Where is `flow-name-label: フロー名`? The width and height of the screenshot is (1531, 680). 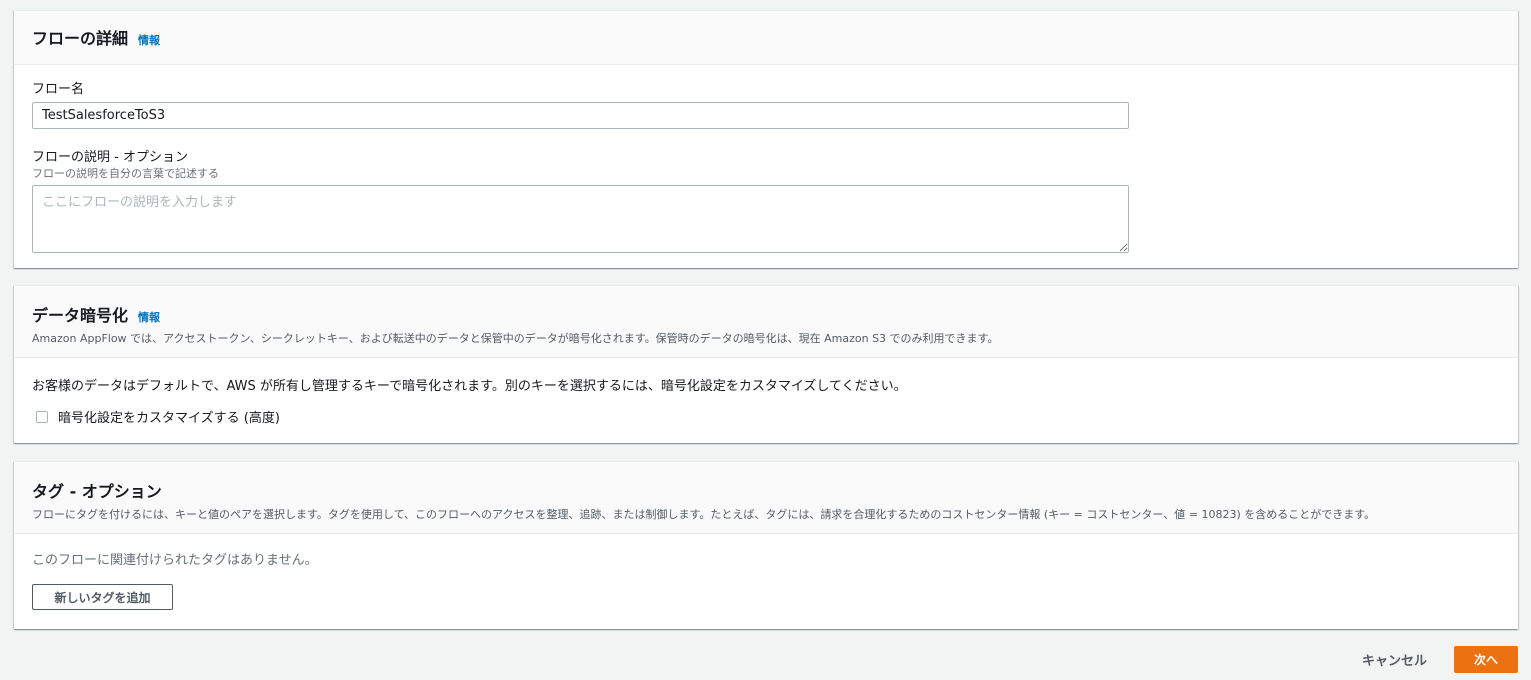 flow-name-label: フロー名 is located at coordinates (58, 89).